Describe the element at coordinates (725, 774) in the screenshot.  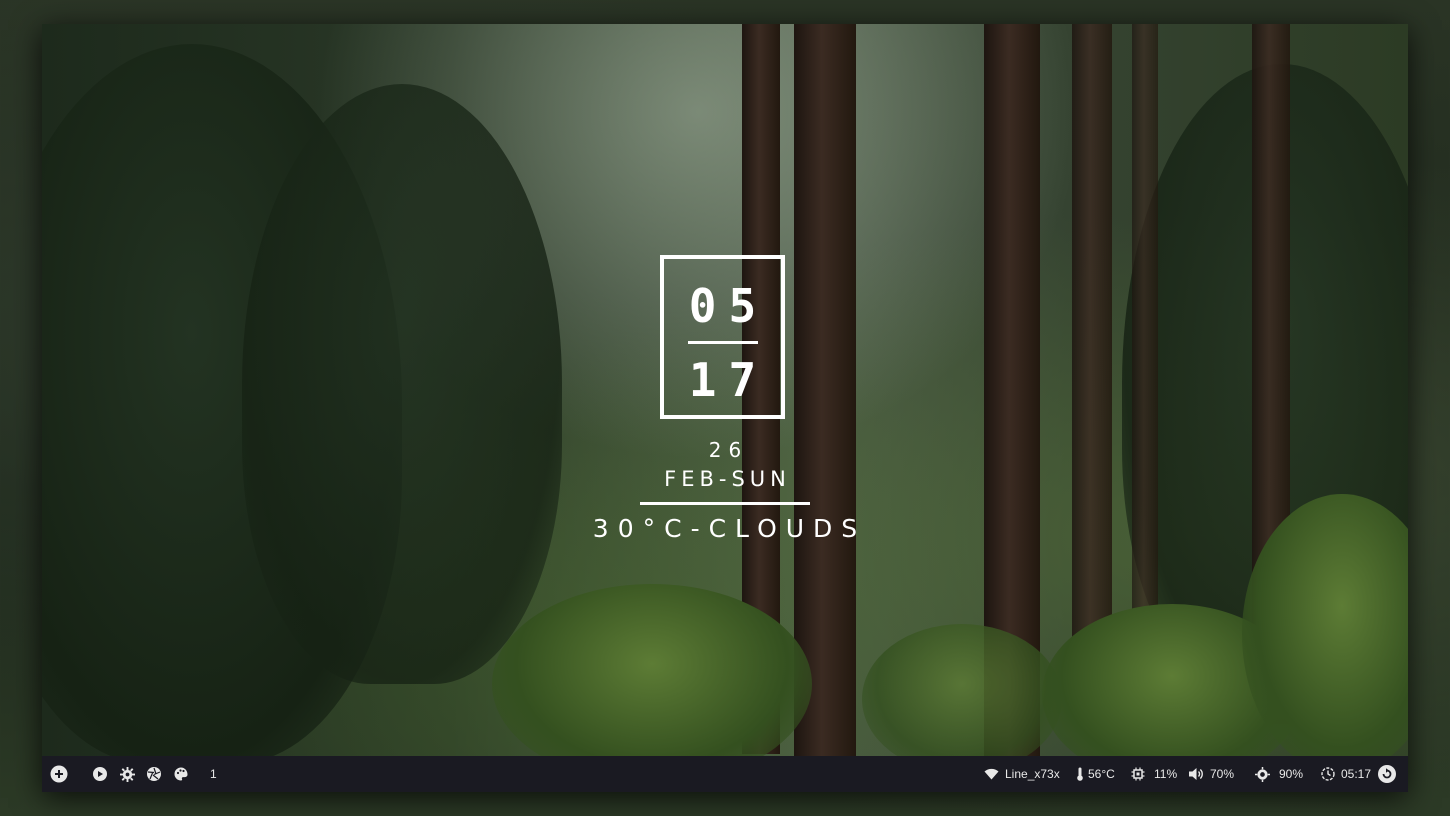
I see `status-bar: 1 Line_x73x 56°C 11% 70% 90% 05:17` at that location.